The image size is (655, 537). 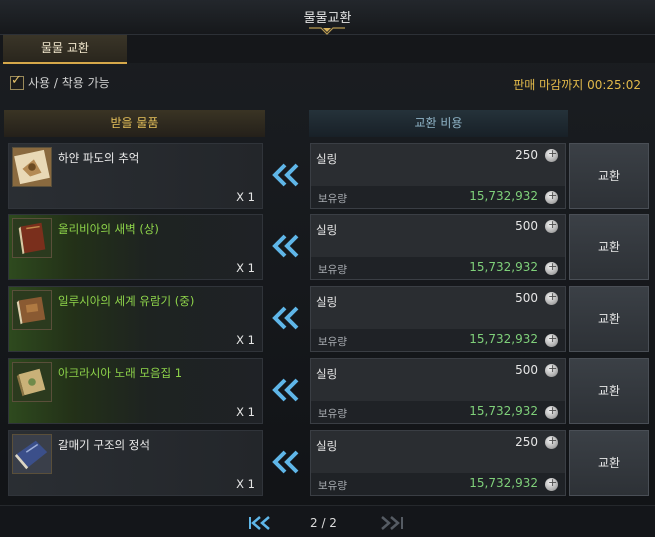 What do you see at coordinates (32, 310) in the screenshot?
I see `brown-book-icon` at bounding box center [32, 310].